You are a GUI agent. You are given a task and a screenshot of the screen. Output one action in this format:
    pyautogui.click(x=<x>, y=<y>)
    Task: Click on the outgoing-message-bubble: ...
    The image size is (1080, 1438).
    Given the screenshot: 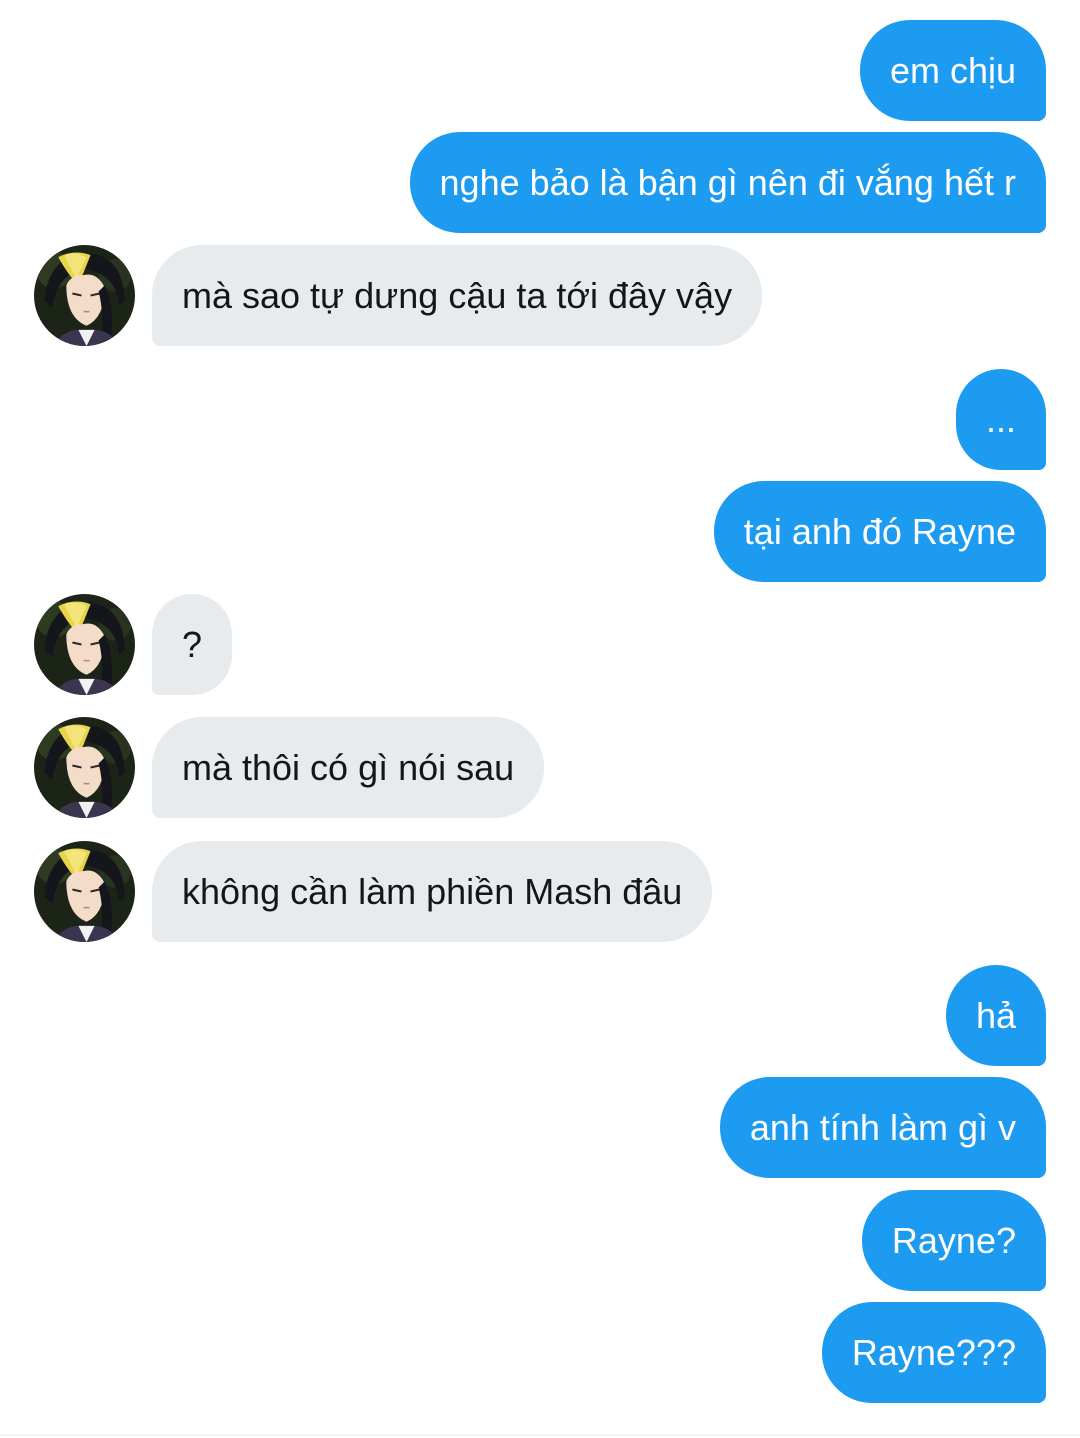 What is the action you would take?
    pyautogui.click(x=1000, y=419)
    